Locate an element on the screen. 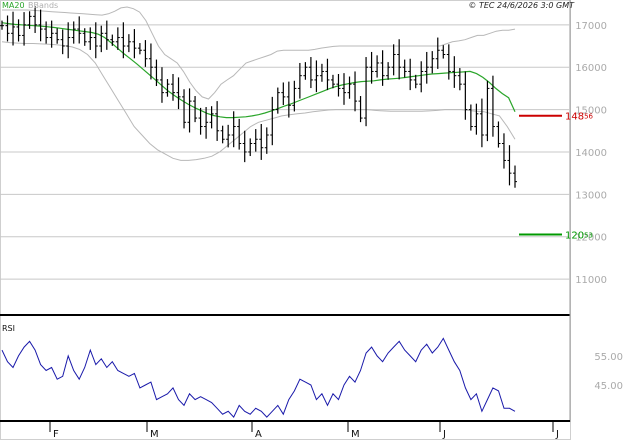 The width and height of the screenshot is (627, 440). price-level-label-small: 56 is located at coordinates (588, 117).